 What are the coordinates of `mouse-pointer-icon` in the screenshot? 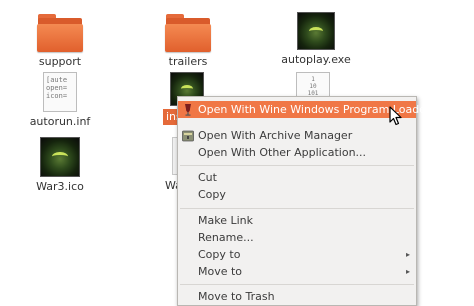 It's located at (395, 116).